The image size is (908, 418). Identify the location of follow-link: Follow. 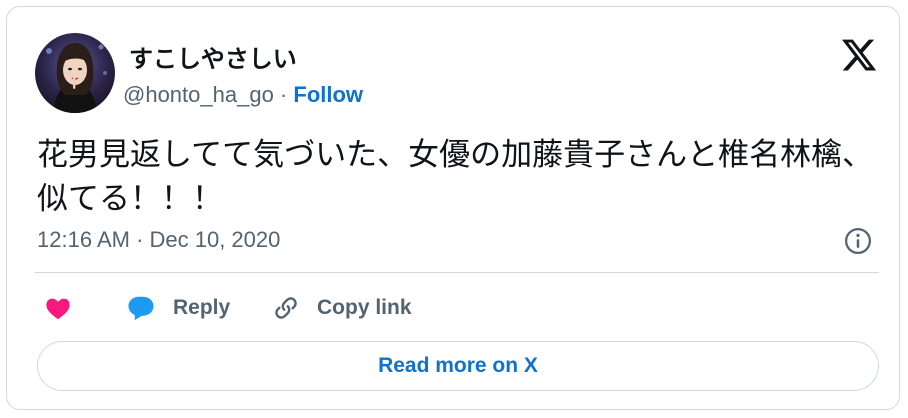
(328, 94).